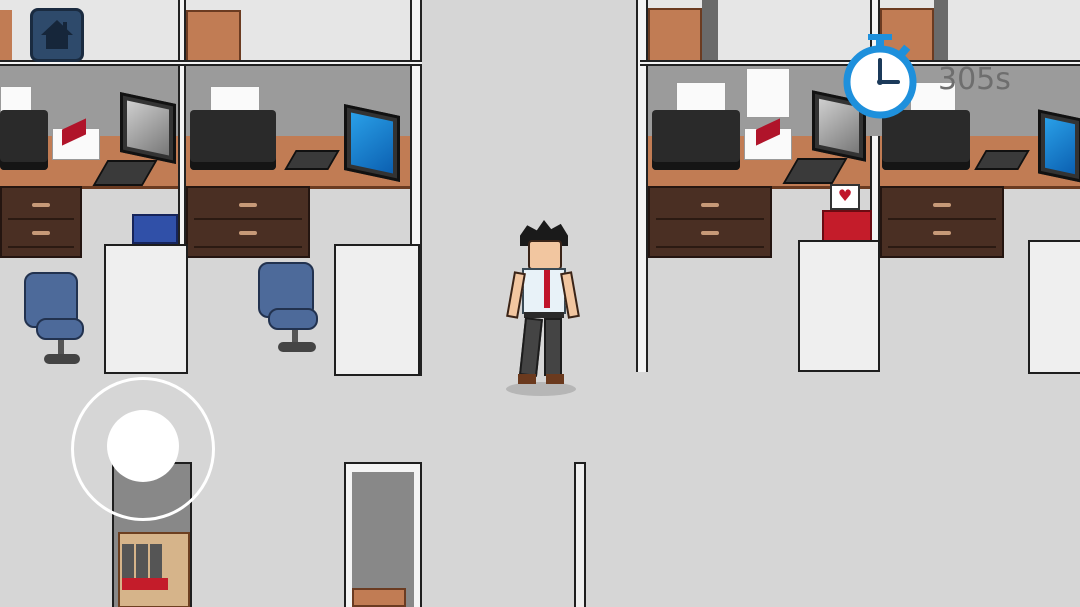  I want to click on timer-text: 305s, so click(974, 79).